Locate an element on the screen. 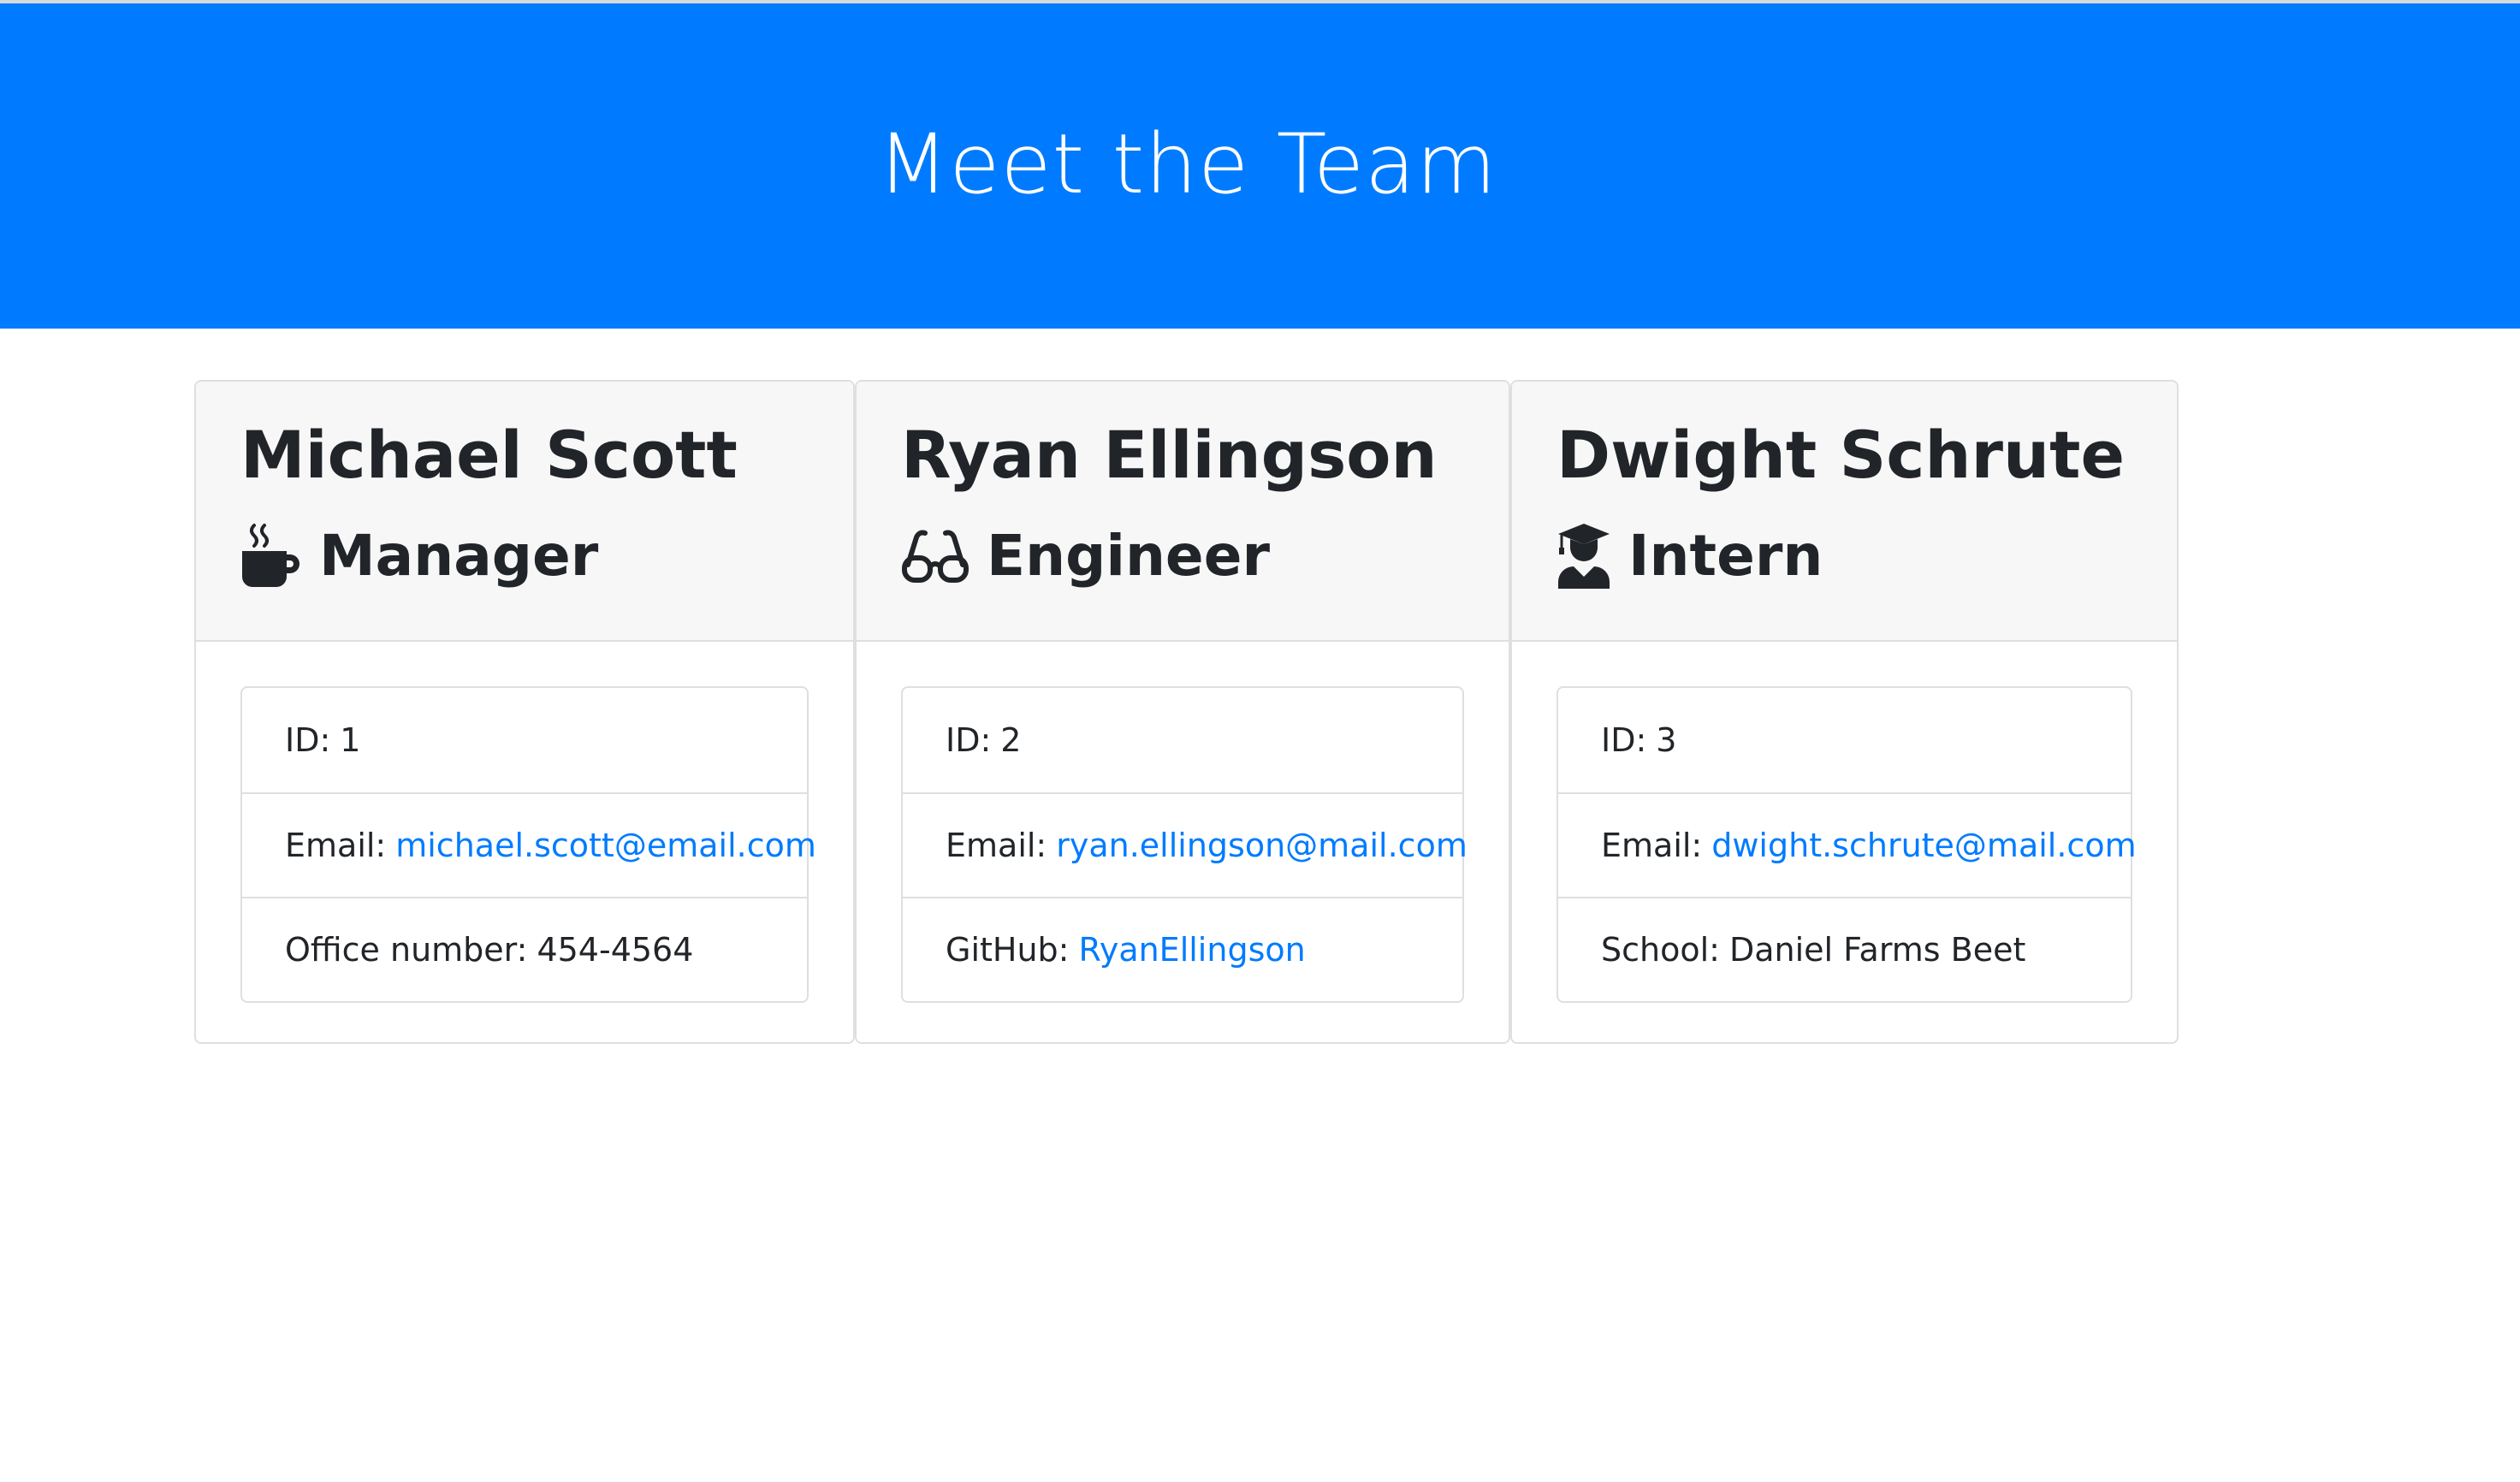 The image size is (2520, 1482). email-link: dwight.schrute@mail.com is located at coordinates (1923, 845).